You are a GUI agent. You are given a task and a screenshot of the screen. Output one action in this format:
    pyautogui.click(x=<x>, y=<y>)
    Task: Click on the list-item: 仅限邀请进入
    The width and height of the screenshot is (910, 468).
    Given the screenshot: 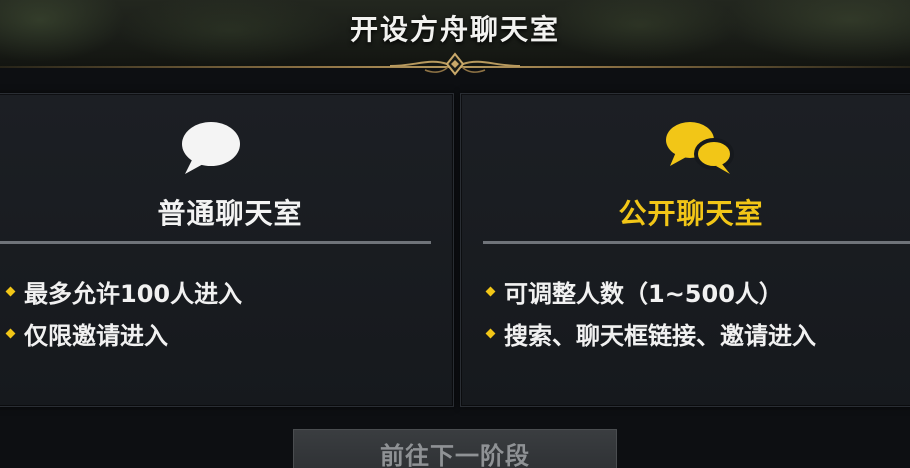 What is the action you would take?
    pyautogui.click(x=123, y=333)
    